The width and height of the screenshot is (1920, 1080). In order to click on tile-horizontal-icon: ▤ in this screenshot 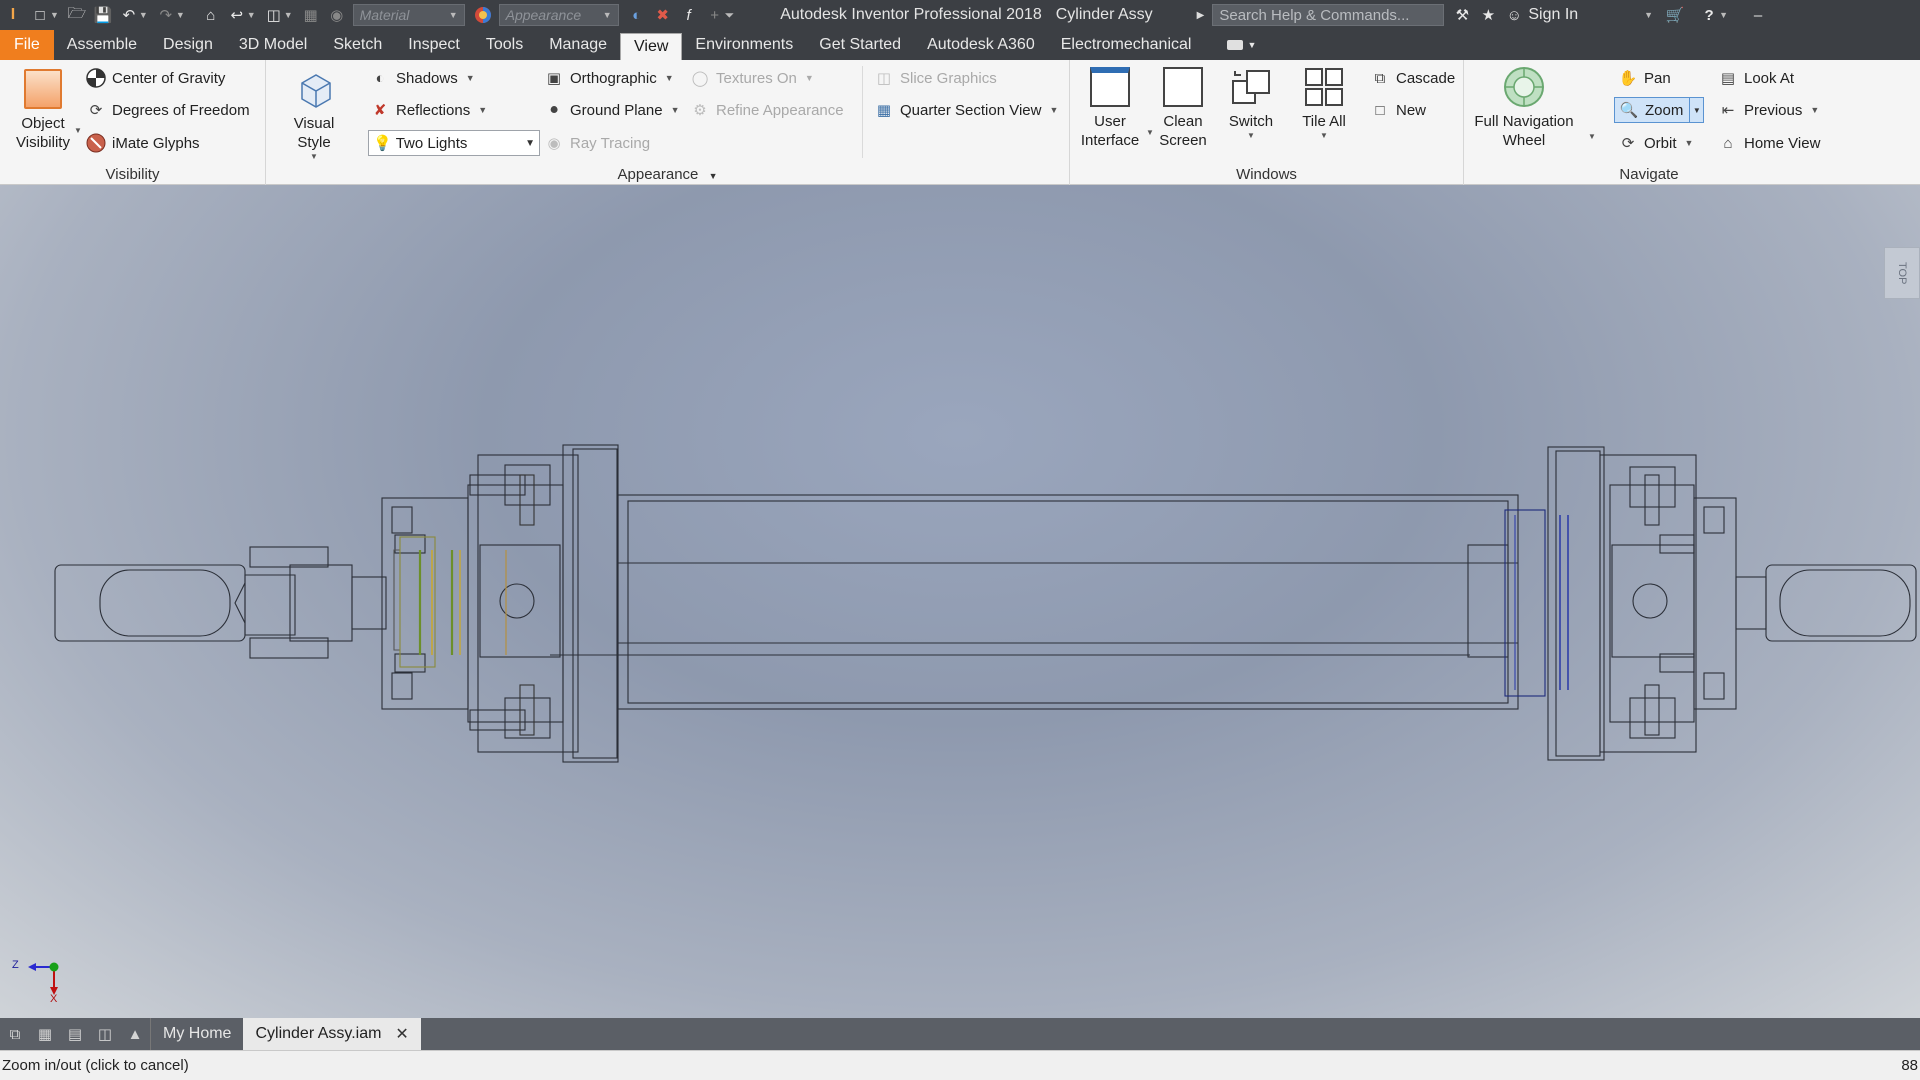, I will do `click(75, 1034)`.